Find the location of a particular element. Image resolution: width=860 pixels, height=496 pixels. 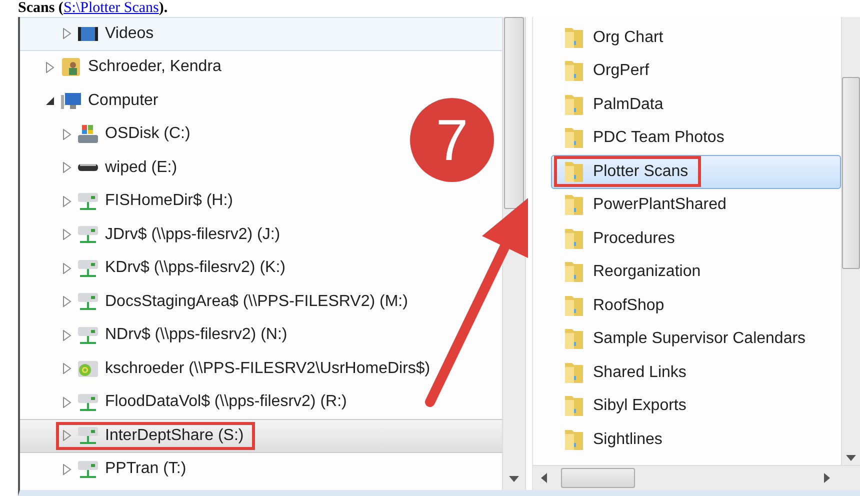

highlight-frame: Schroeder, Kendra is located at coordinates (135, 67).